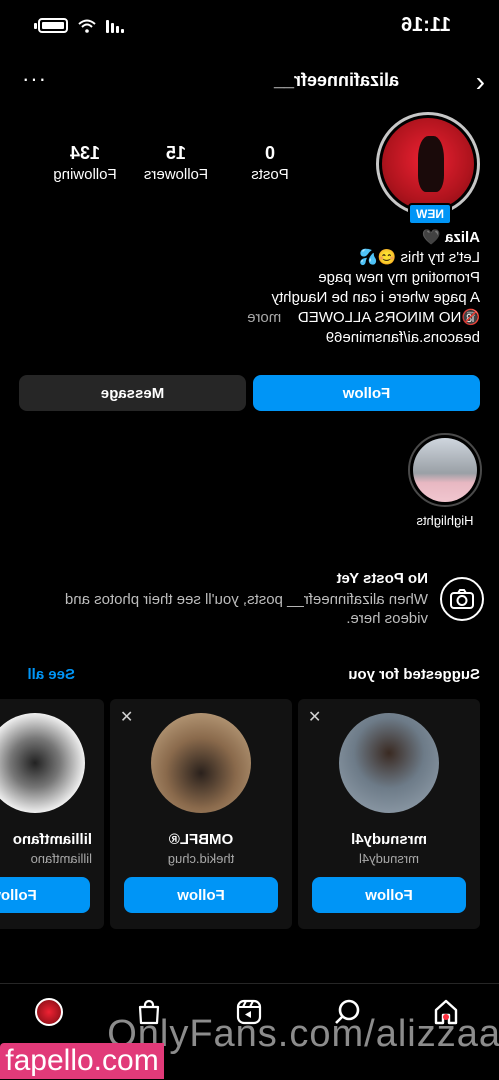  I want to click on battery-icon, so click(51, 25).